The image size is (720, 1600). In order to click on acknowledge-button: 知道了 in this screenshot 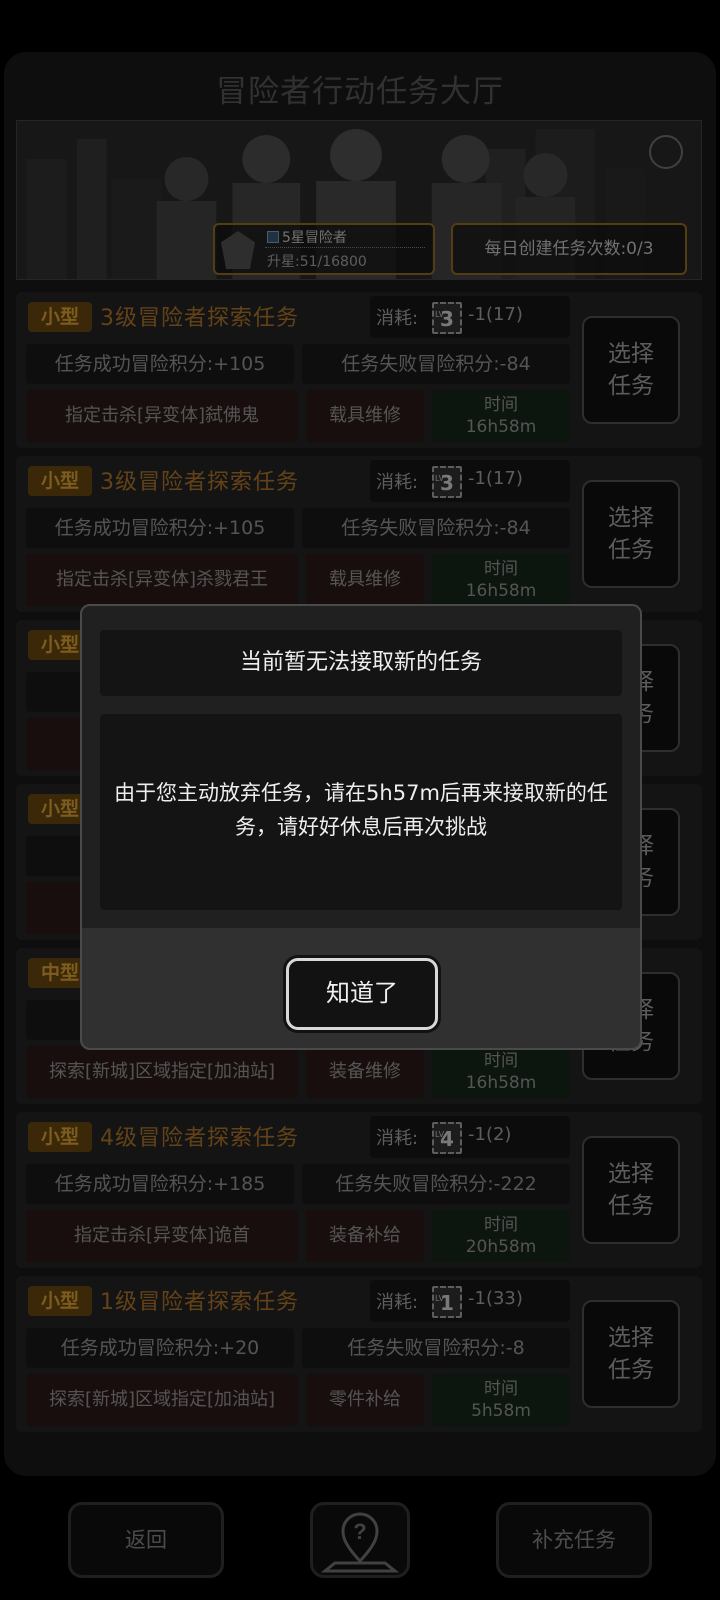, I will do `click(362, 994)`.